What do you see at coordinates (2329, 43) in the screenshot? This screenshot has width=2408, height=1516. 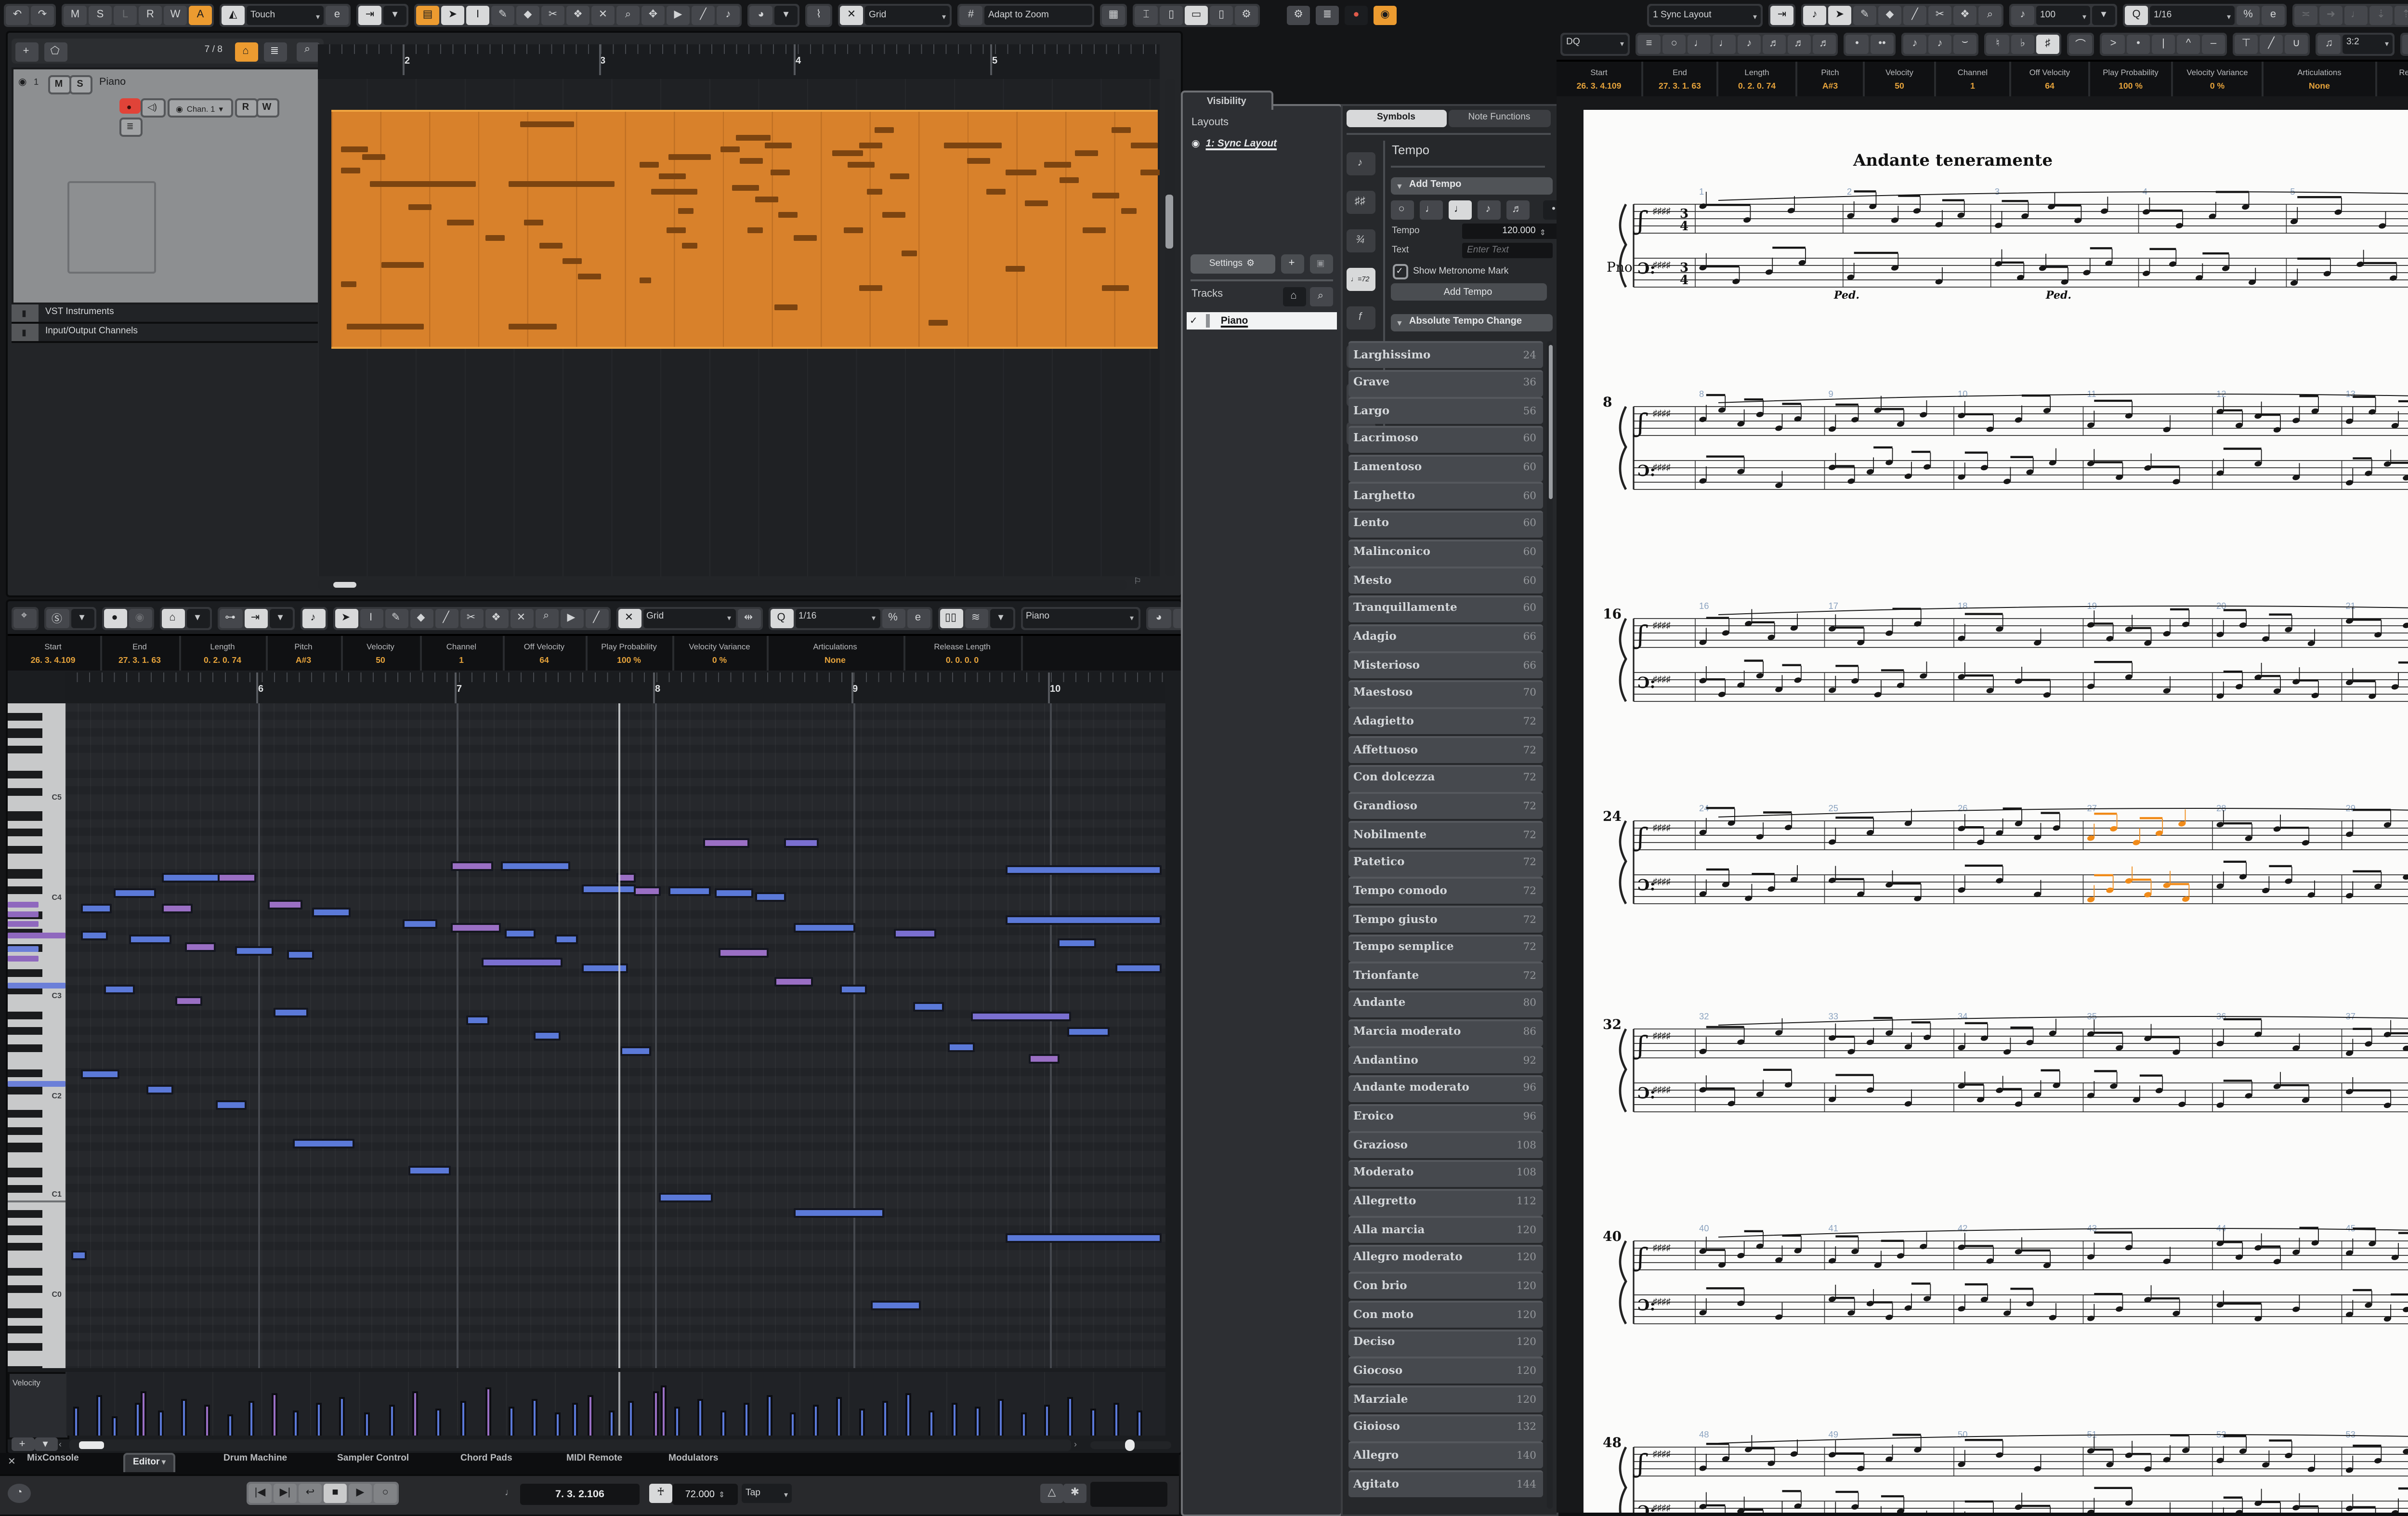 I see `tuplet-icon: ♫` at bounding box center [2329, 43].